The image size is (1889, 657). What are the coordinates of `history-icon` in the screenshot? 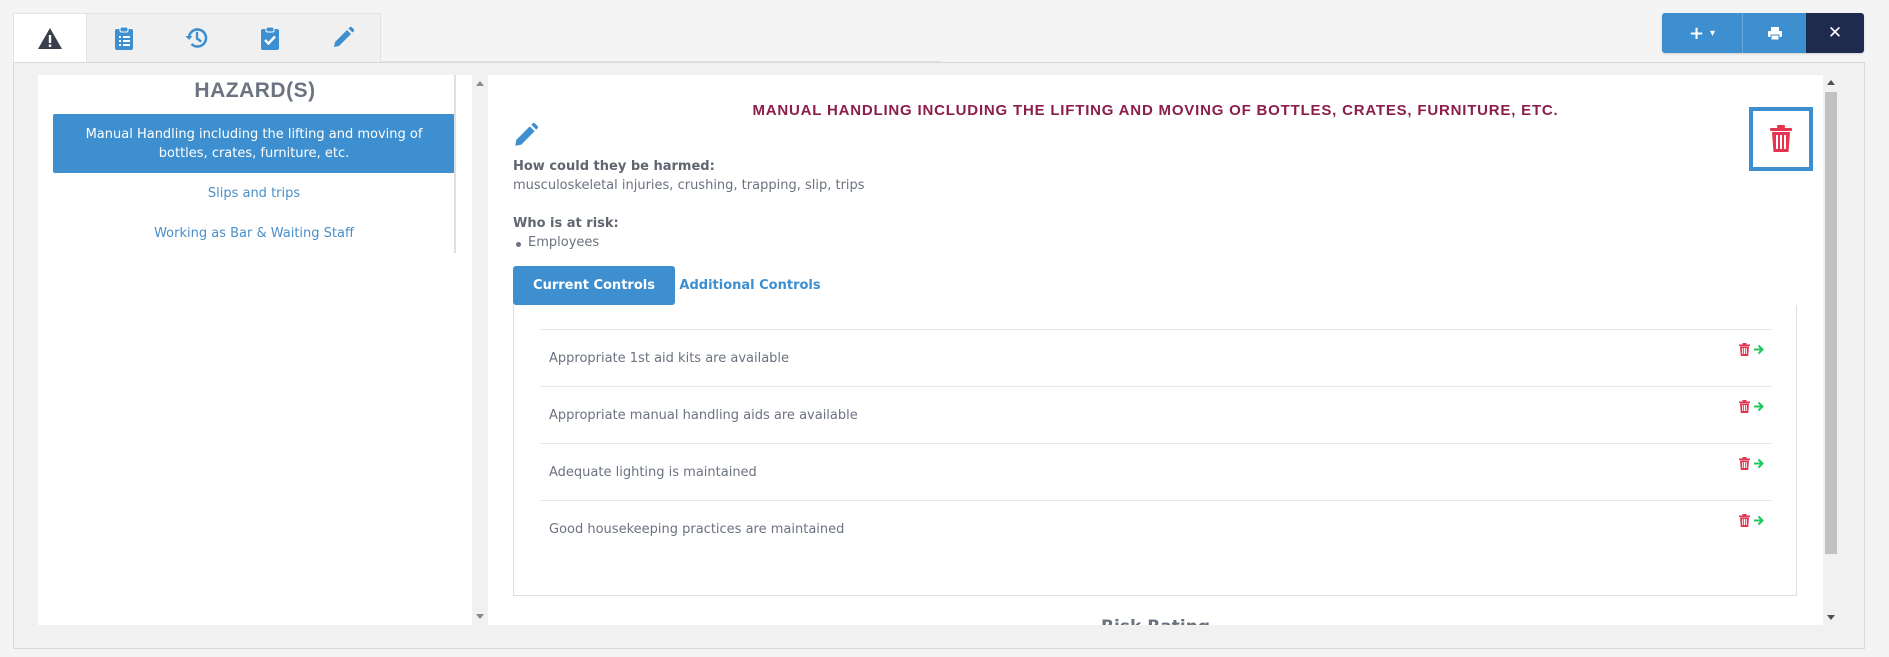 It's located at (196, 38).